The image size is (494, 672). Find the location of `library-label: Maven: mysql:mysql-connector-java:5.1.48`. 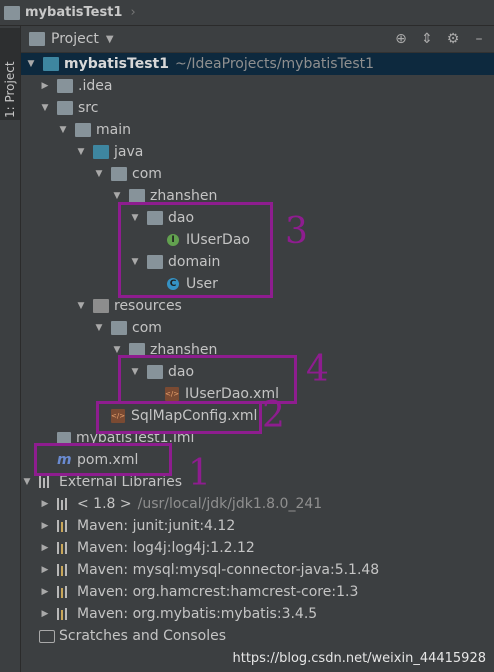

library-label: Maven: mysql:mysql-connector-java:5.1.48 is located at coordinates (228, 570).